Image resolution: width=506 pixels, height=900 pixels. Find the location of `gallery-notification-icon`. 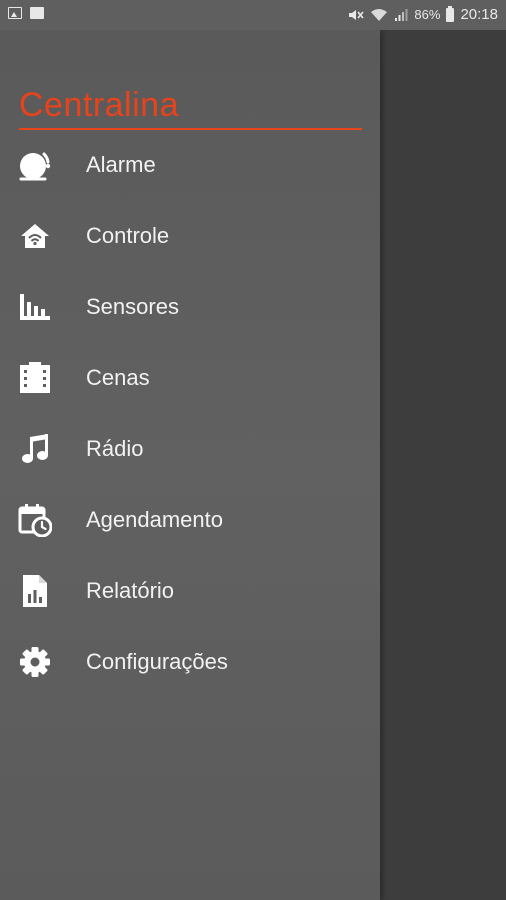

gallery-notification-icon is located at coordinates (15, 13).